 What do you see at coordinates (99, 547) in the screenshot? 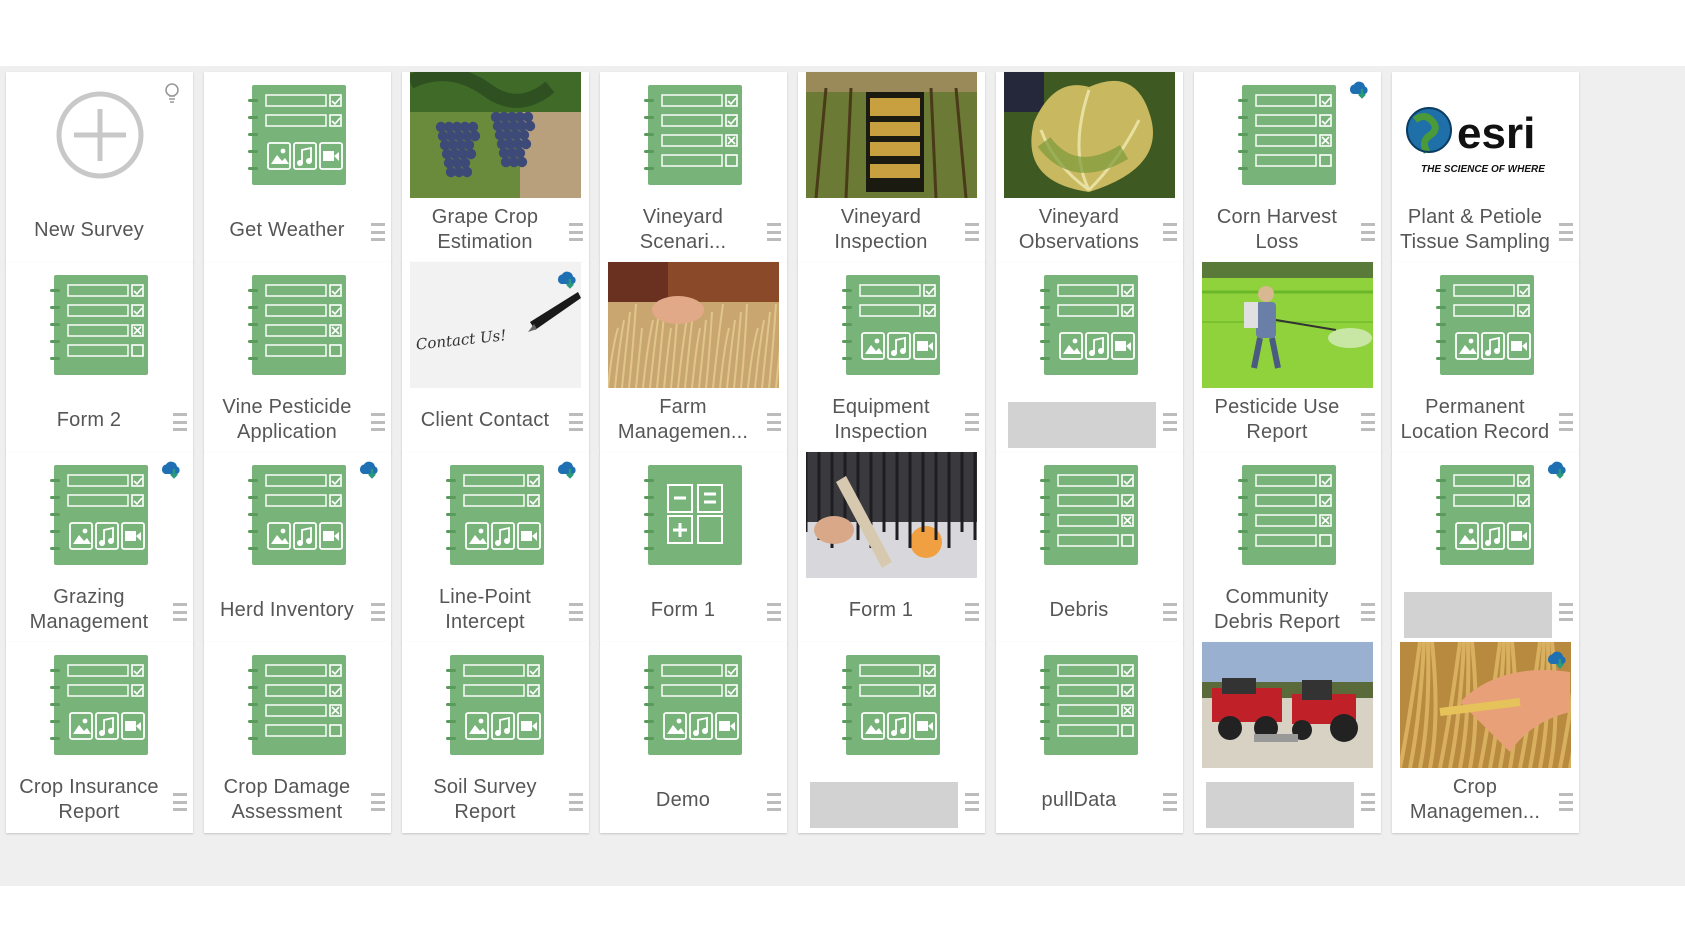
I see `survey-card: Grazing Management` at bounding box center [99, 547].